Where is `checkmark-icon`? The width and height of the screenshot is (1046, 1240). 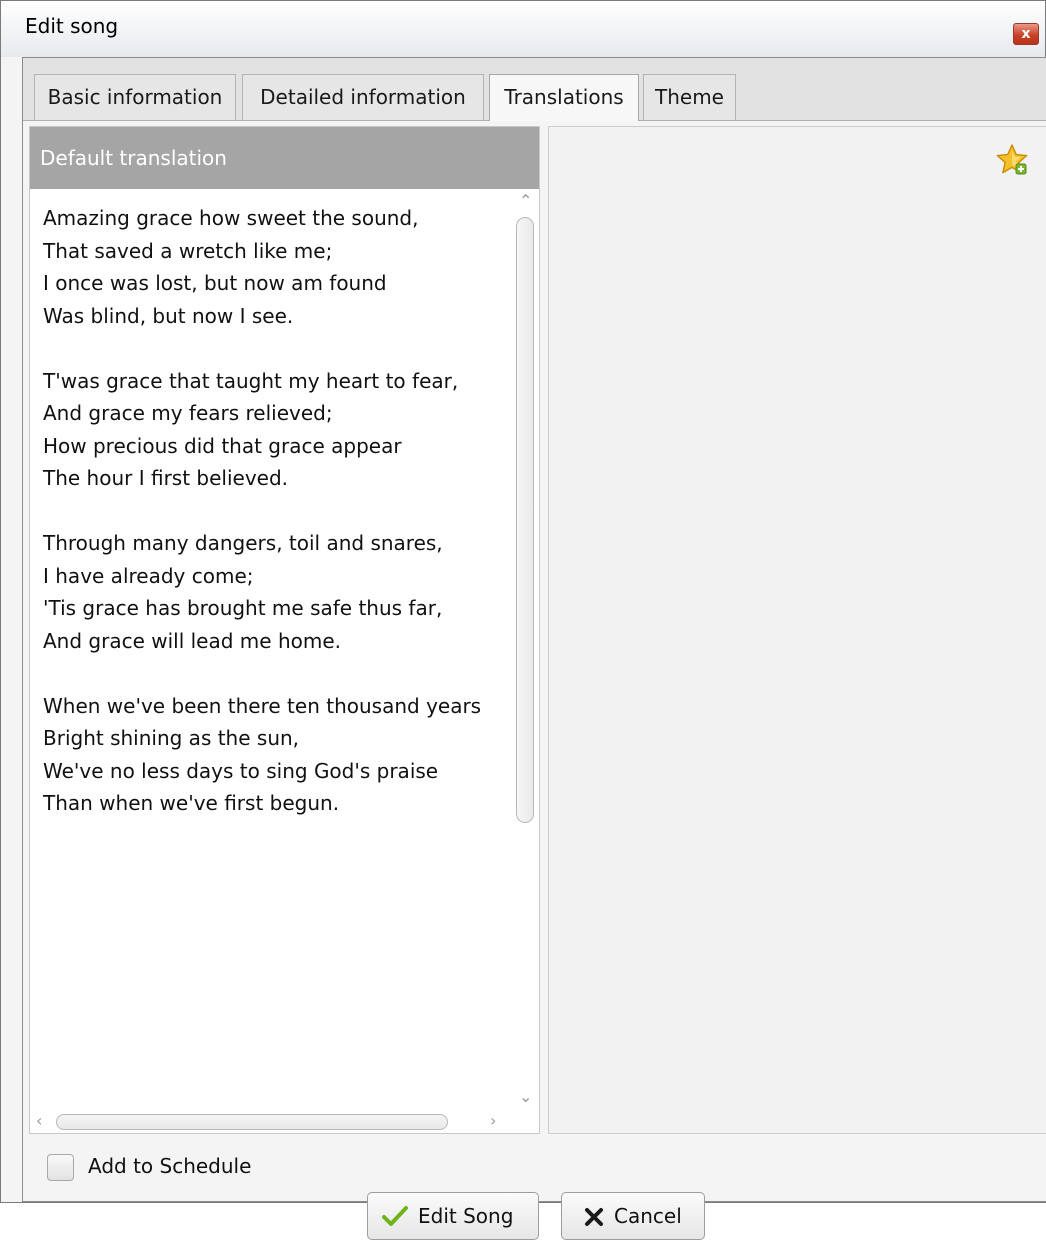
checkmark-icon is located at coordinates (395, 1216).